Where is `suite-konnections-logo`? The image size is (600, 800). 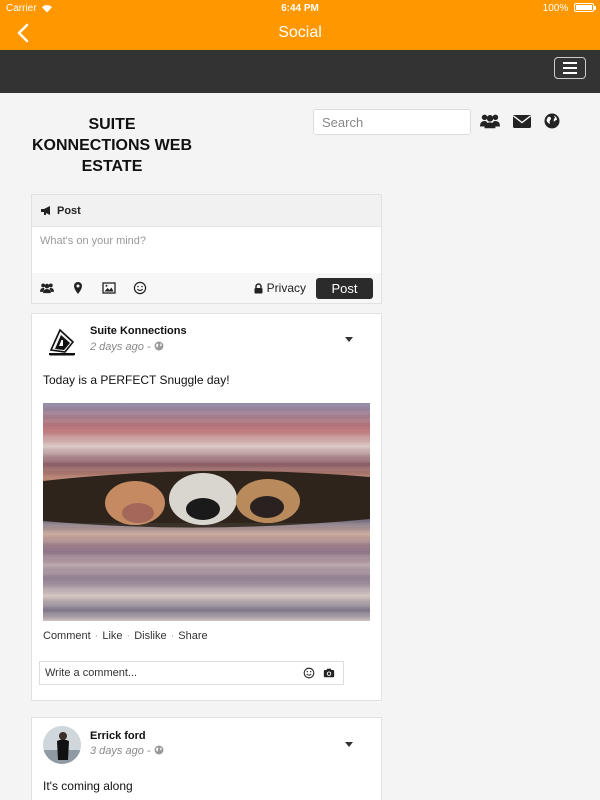
suite-konnections-logo is located at coordinates (62, 341).